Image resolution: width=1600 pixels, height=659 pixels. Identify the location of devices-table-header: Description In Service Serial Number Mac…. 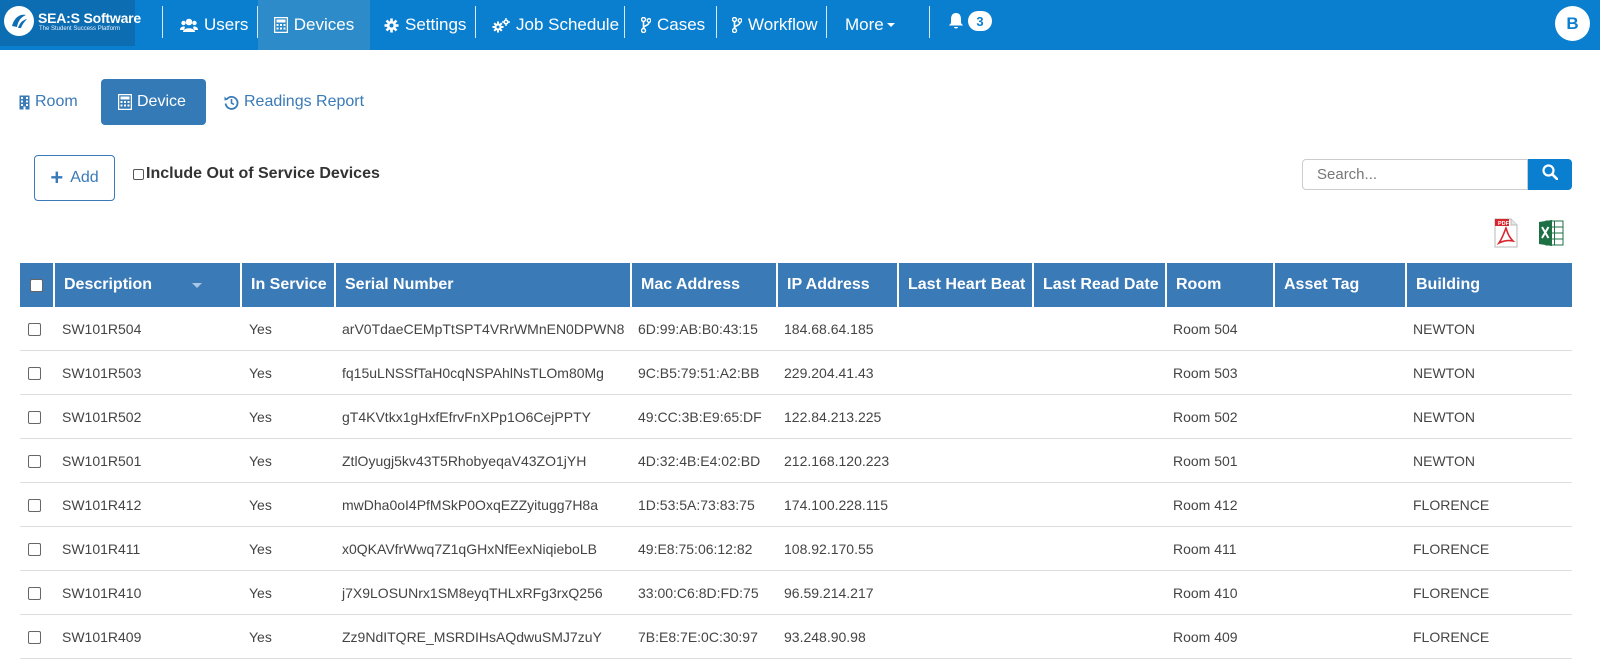
(796, 285).